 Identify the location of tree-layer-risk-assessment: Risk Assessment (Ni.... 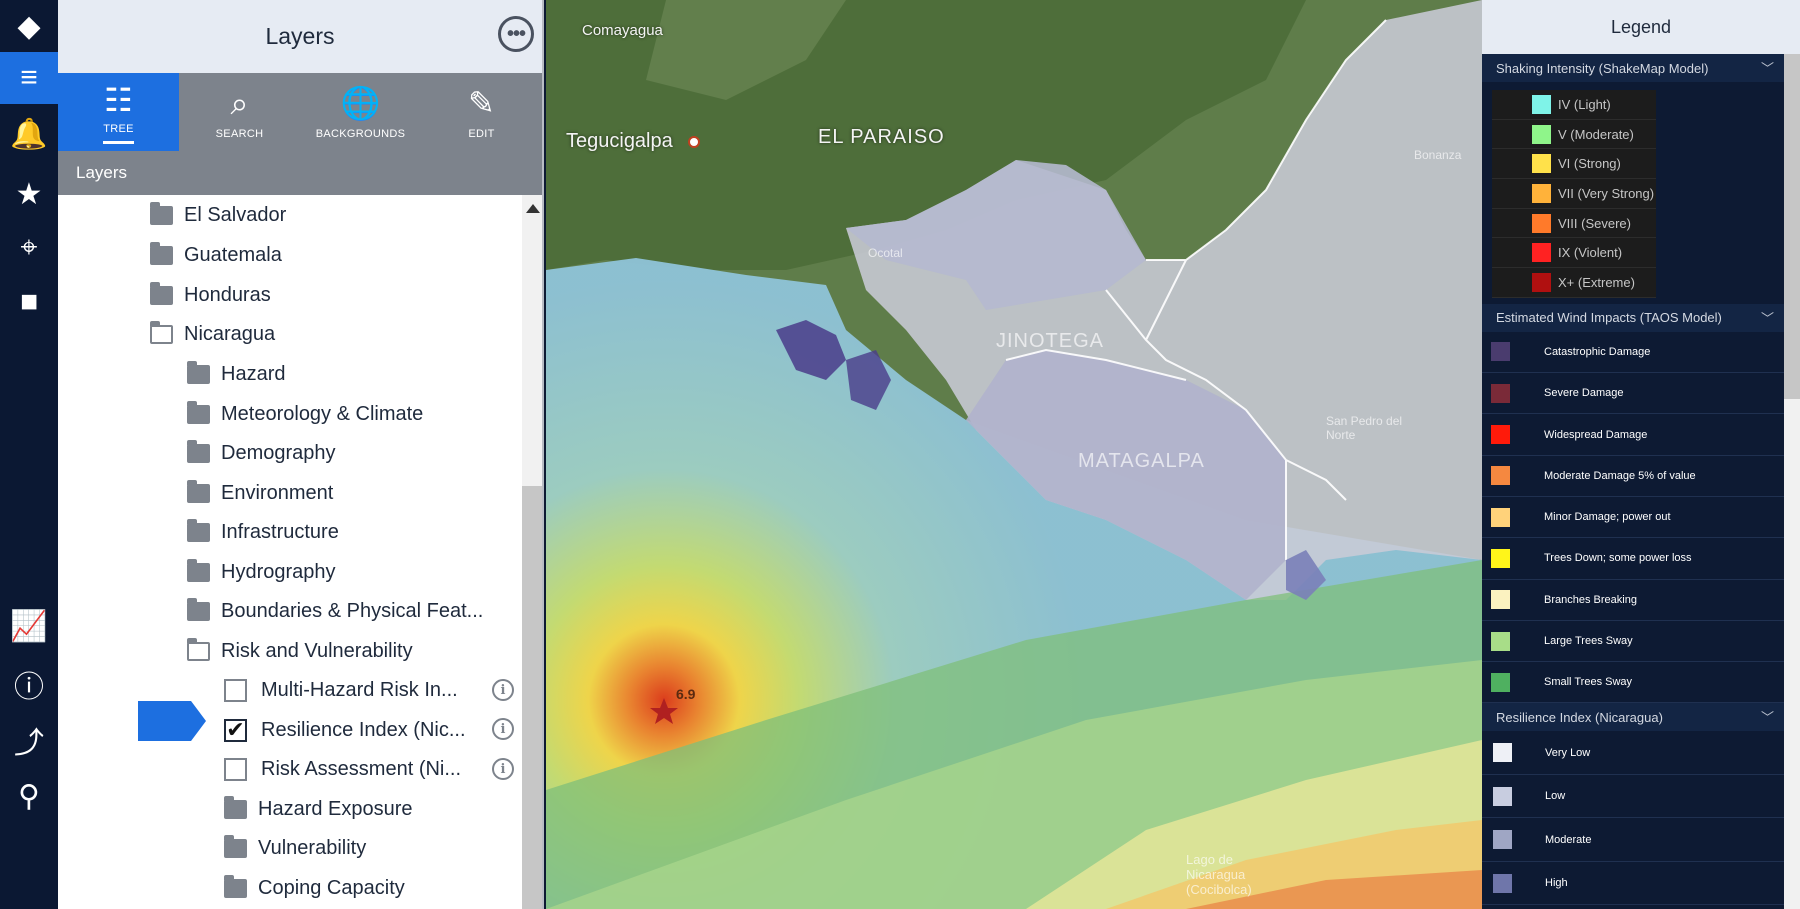
(342, 769).